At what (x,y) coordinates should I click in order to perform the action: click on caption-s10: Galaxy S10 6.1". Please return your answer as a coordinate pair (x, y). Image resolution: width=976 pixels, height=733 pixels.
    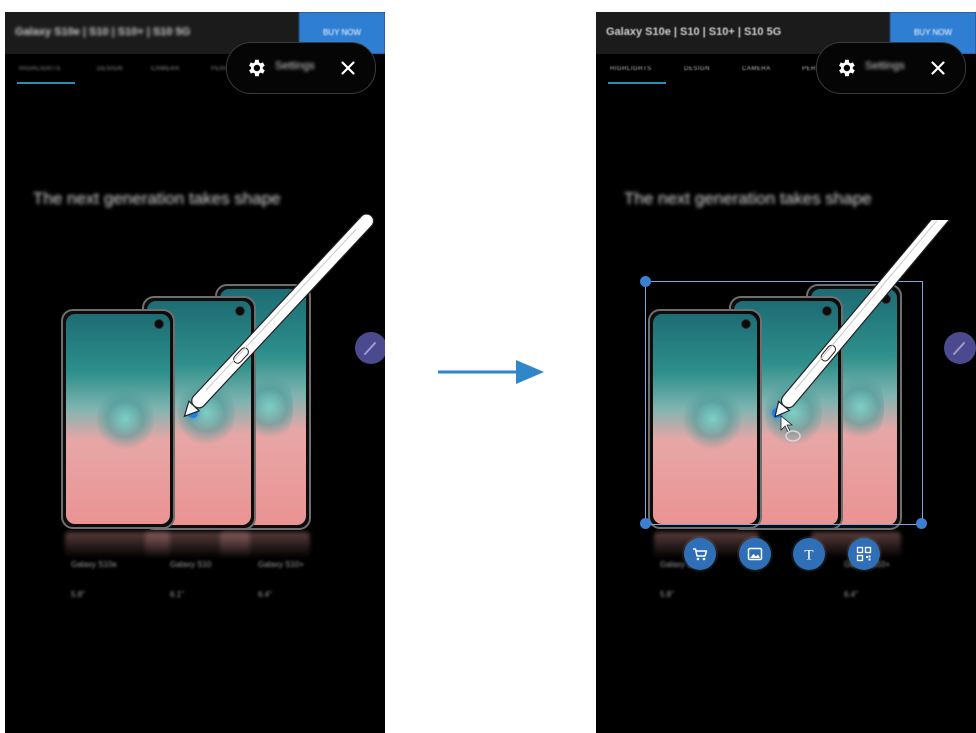
    Looking at the image, I should click on (191, 579).